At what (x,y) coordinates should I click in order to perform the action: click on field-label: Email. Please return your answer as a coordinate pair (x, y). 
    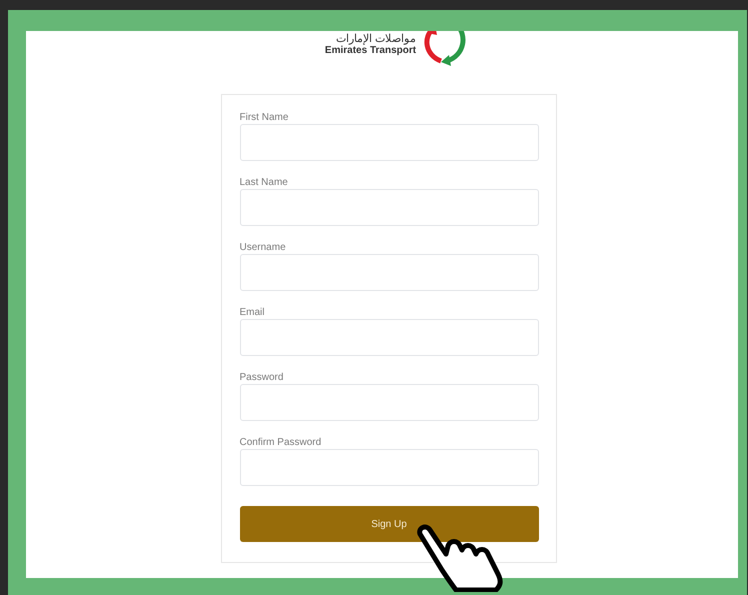
    Looking at the image, I should click on (252, 312).